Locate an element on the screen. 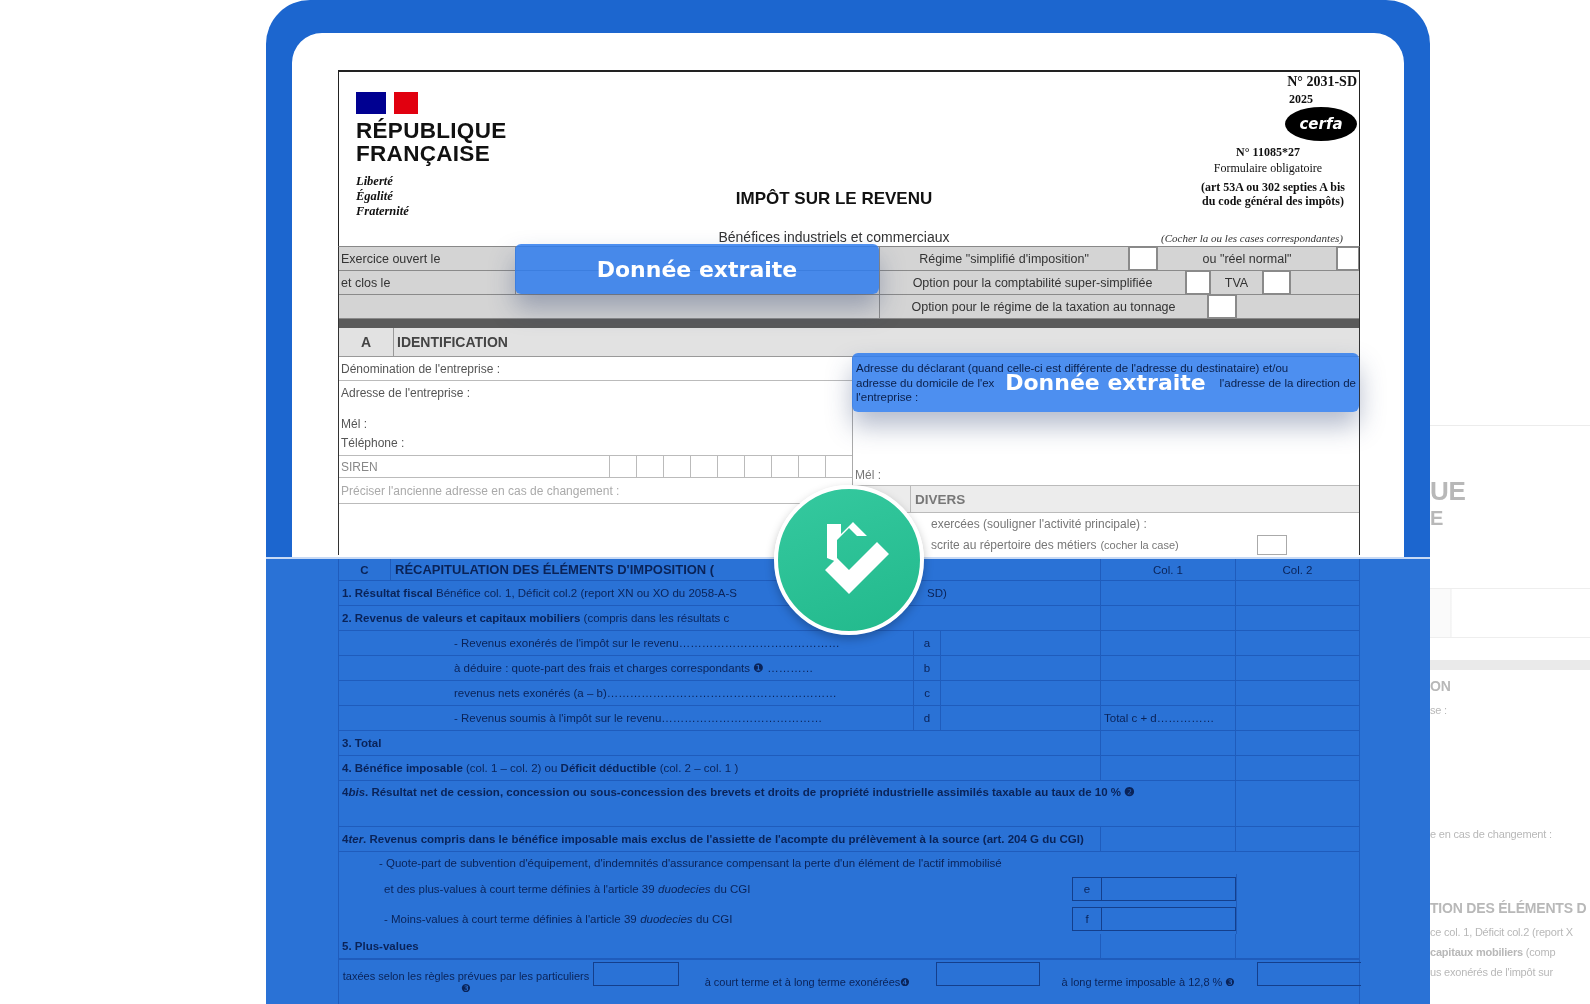  line-letter: e is located at coordinates (1086, 889).